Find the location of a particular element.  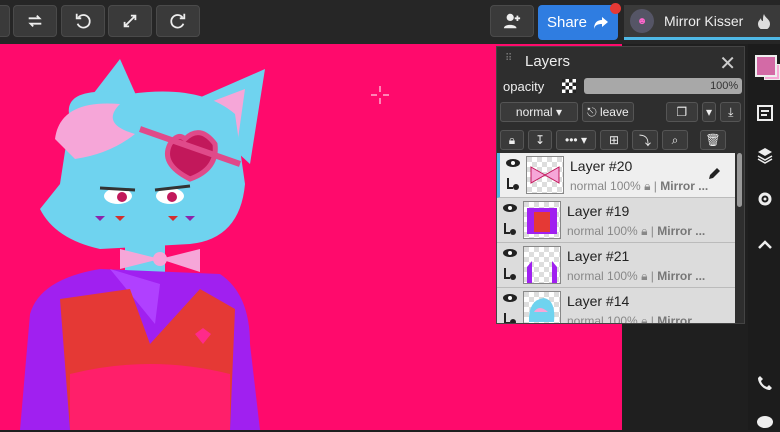

undo-icon is located at coordinates (83, 21).